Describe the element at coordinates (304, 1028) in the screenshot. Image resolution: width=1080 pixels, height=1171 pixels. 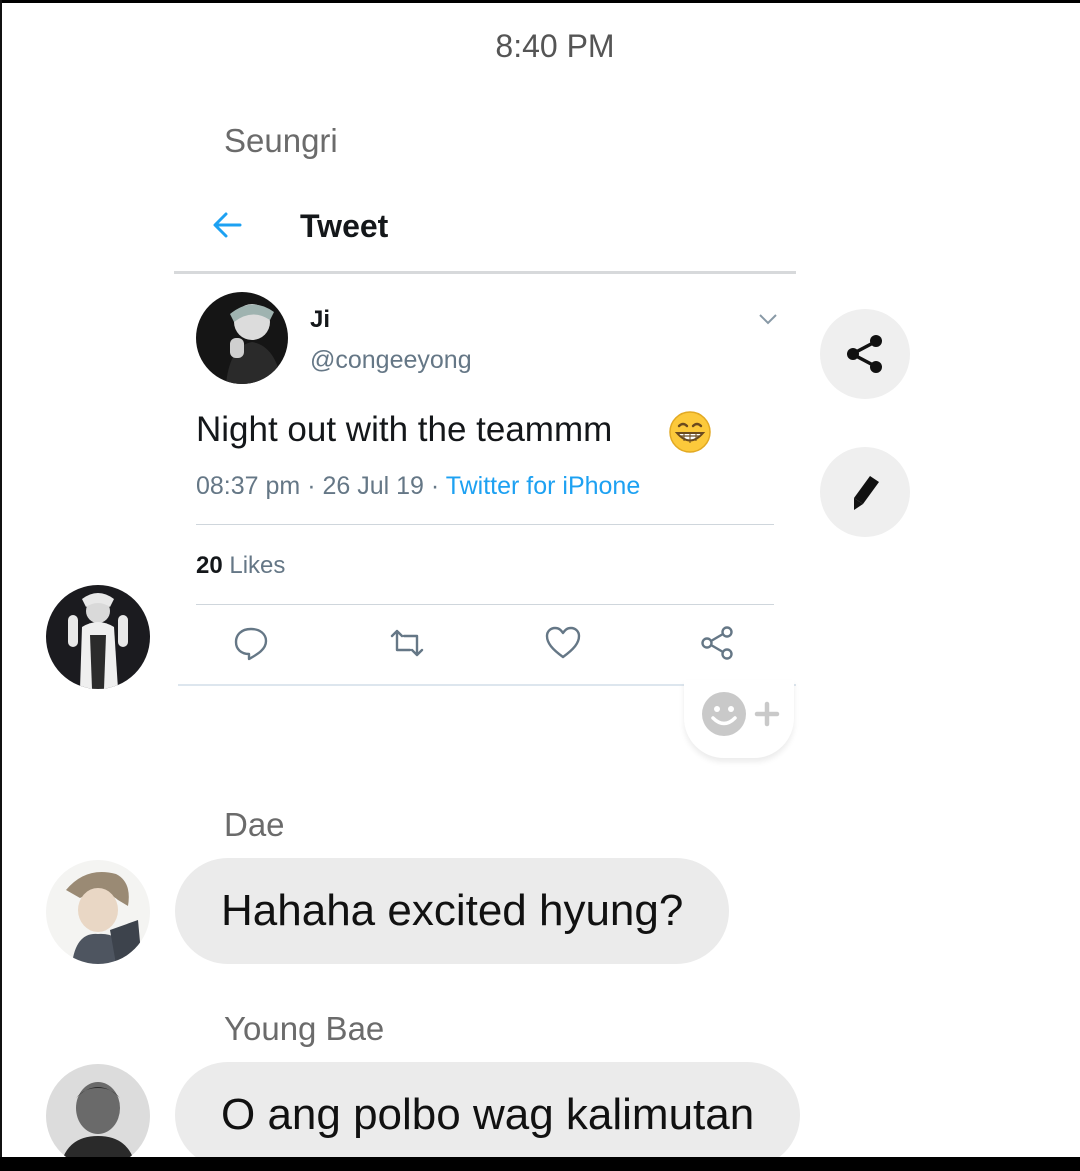
I see `sender-name: Young Bae` at that location.